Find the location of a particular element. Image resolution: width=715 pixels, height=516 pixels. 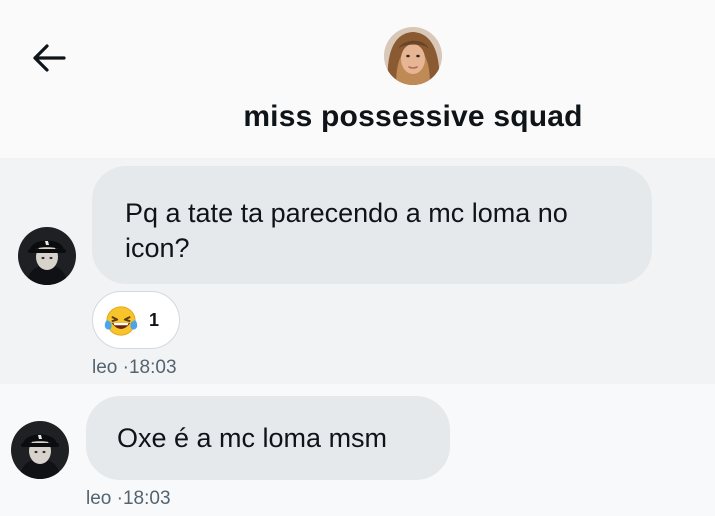

reaction-chip: 1 is located at coordinates (136, 320).